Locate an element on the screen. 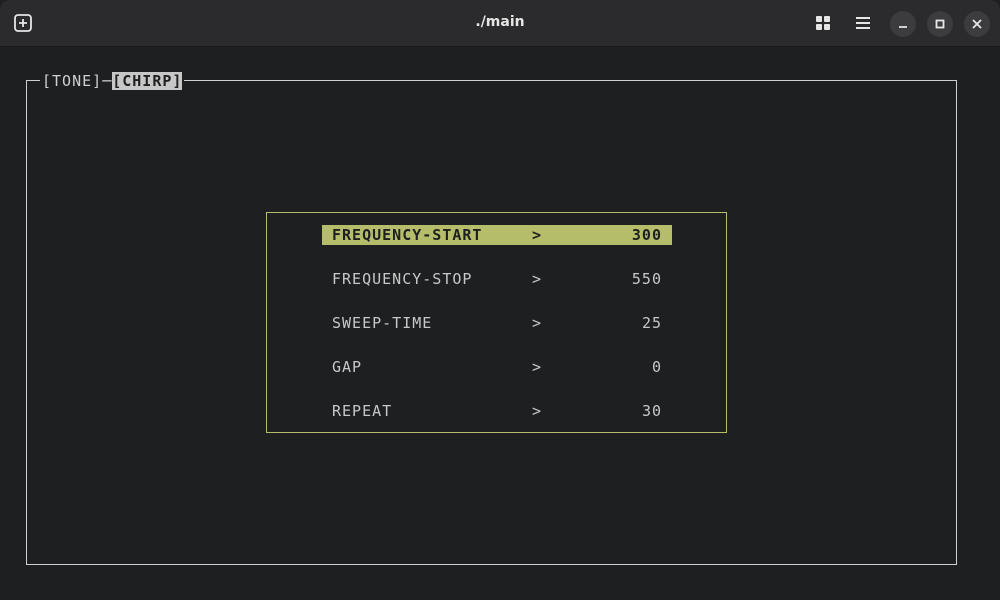  tab-chirp: [CHIRP] is located at coordinates (147, 81).